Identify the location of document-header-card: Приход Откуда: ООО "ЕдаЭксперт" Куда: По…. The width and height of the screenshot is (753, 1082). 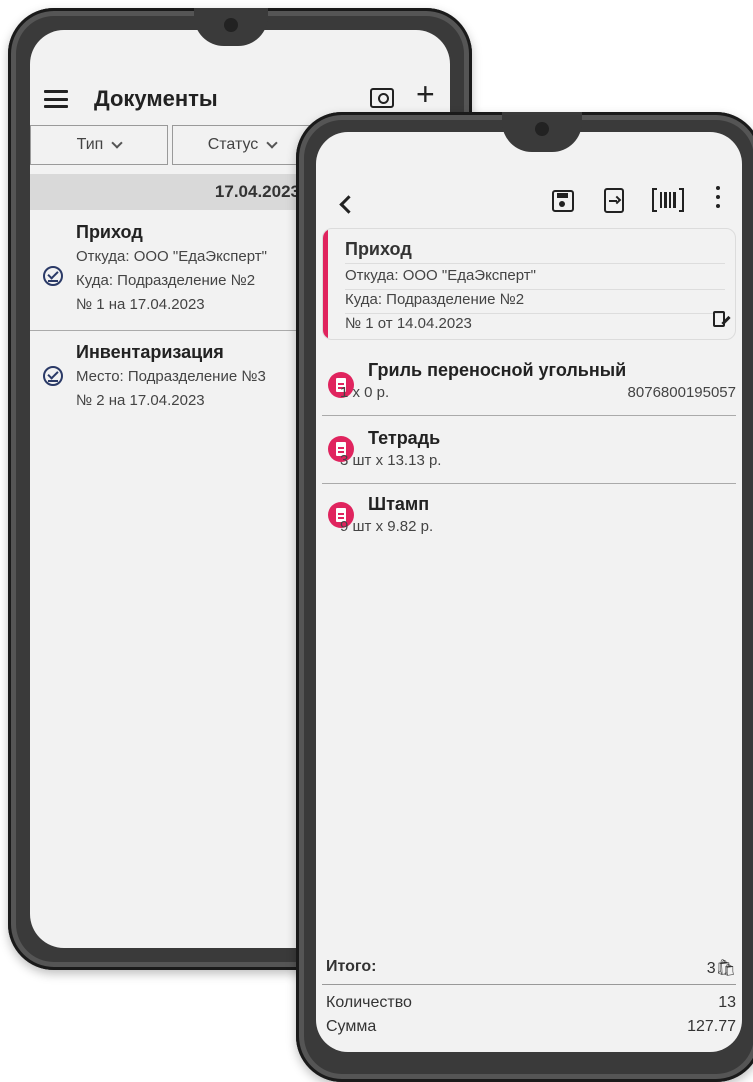
(529, 284).